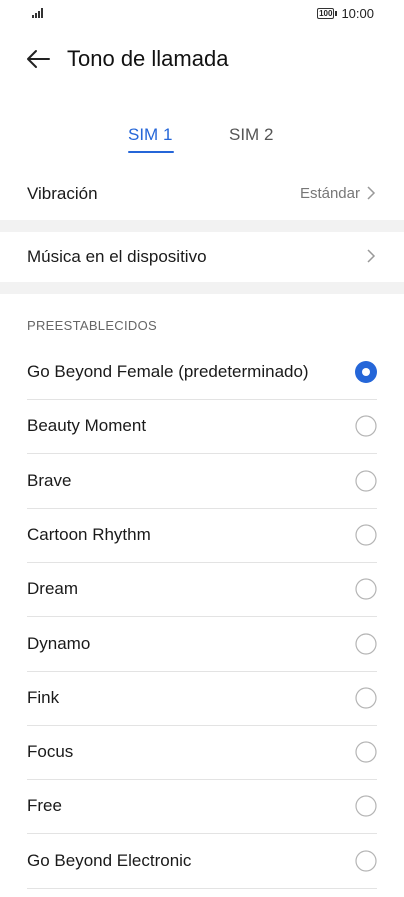 Image resolution: width=404 pixels, height=897 pixels. Describe the element at coordinates (202, 699) in the screenshot. I see `ringtone-item: Fink` at that location.